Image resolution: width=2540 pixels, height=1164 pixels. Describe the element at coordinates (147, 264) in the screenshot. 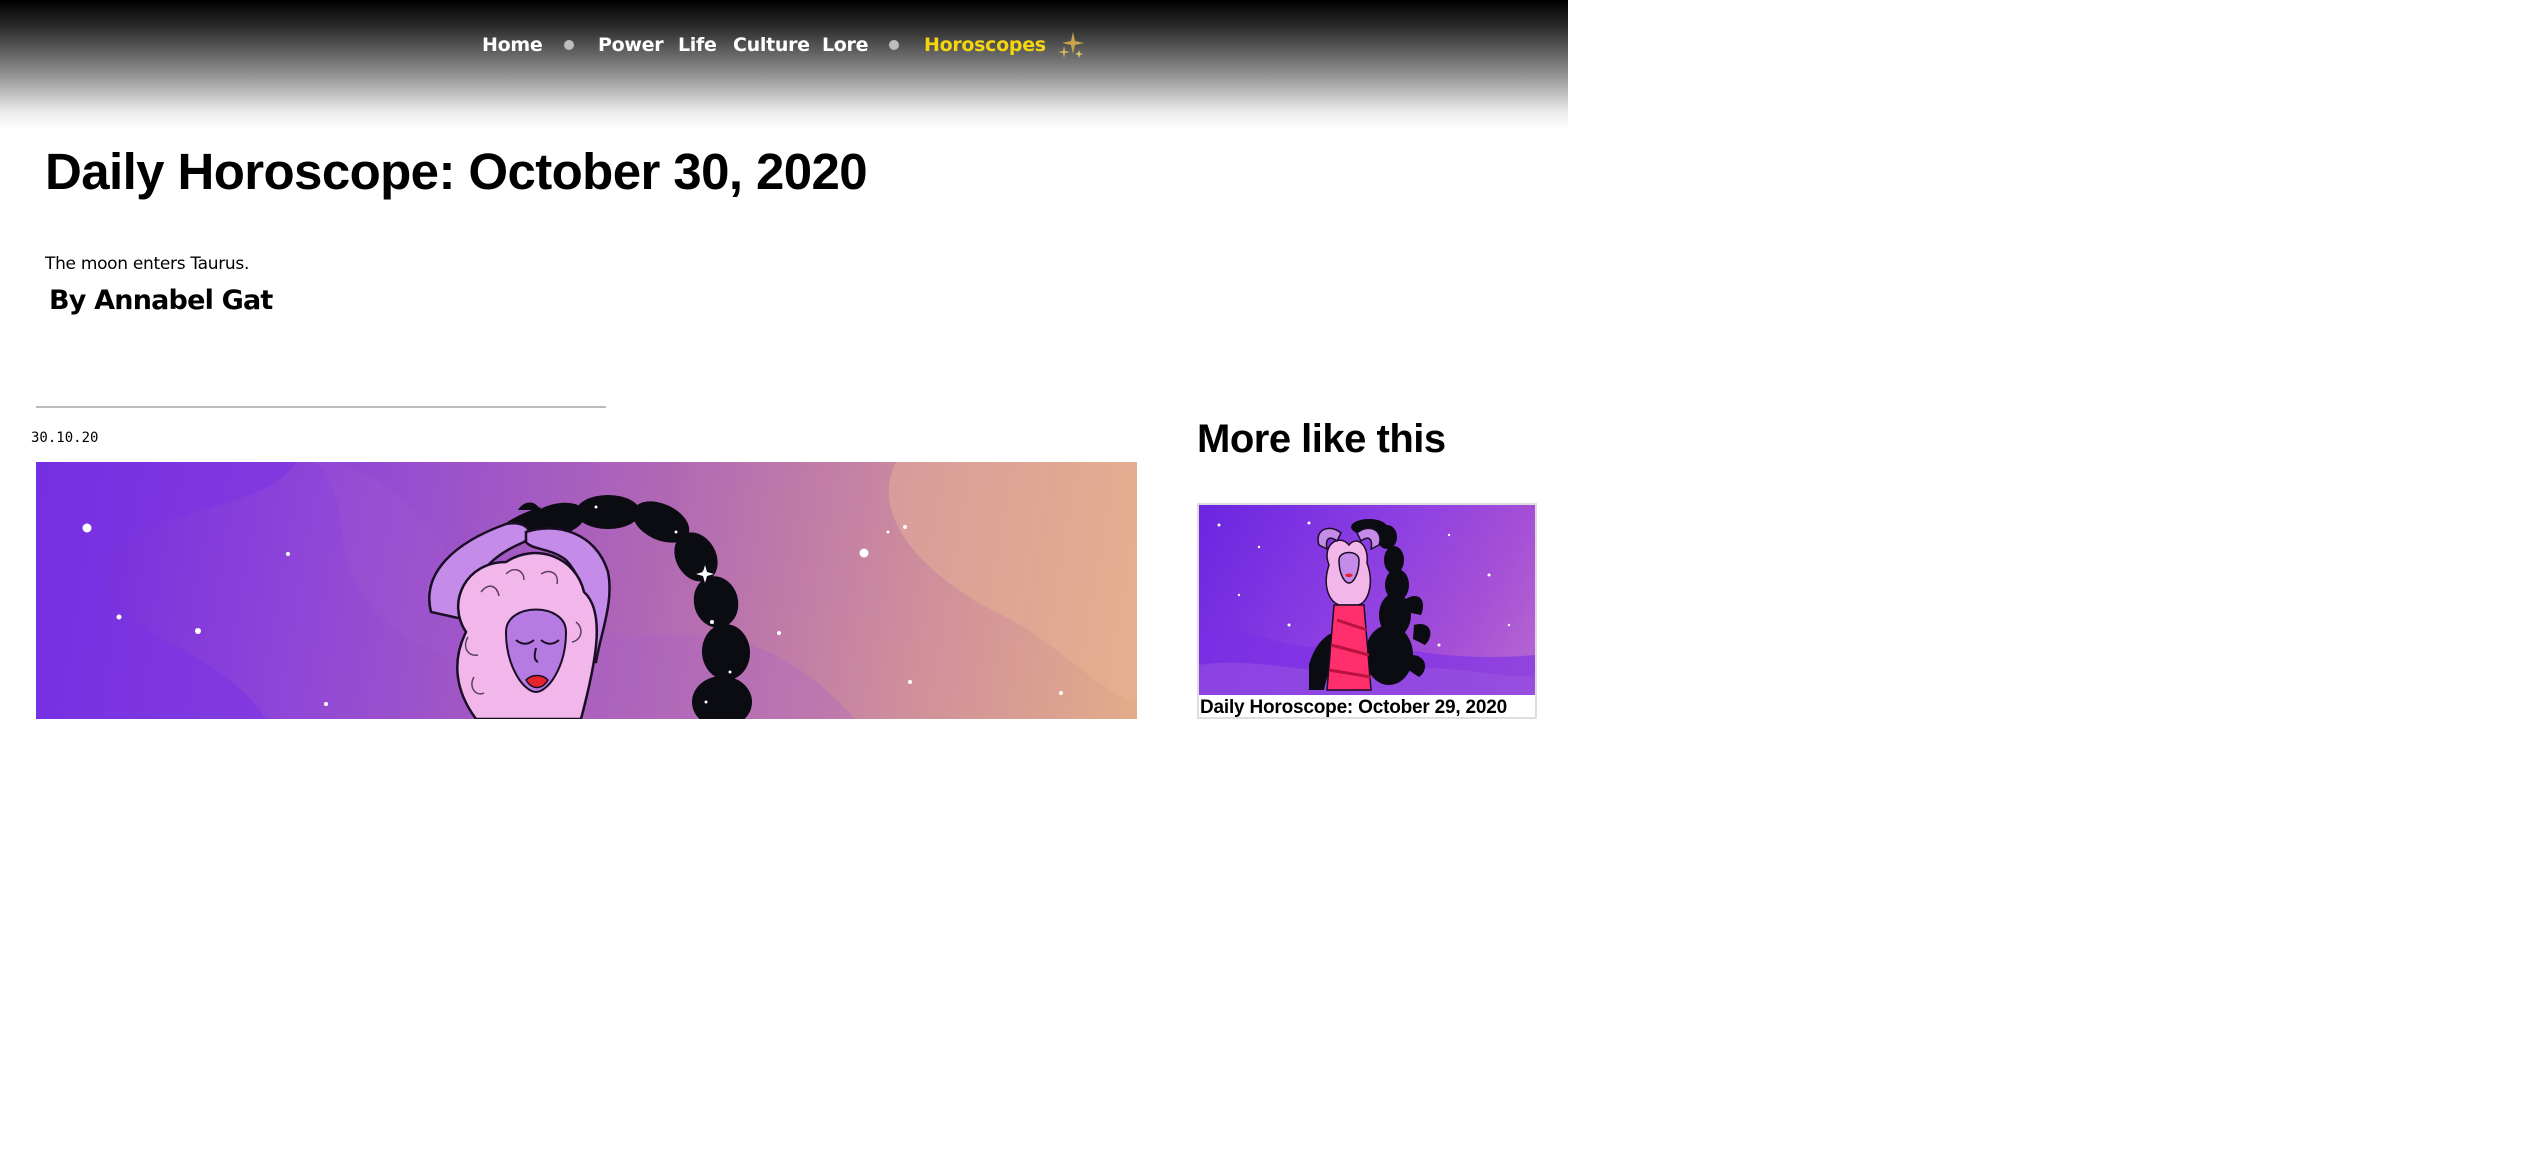

I see `article-dek: The moon enters Taurus.` at that location.